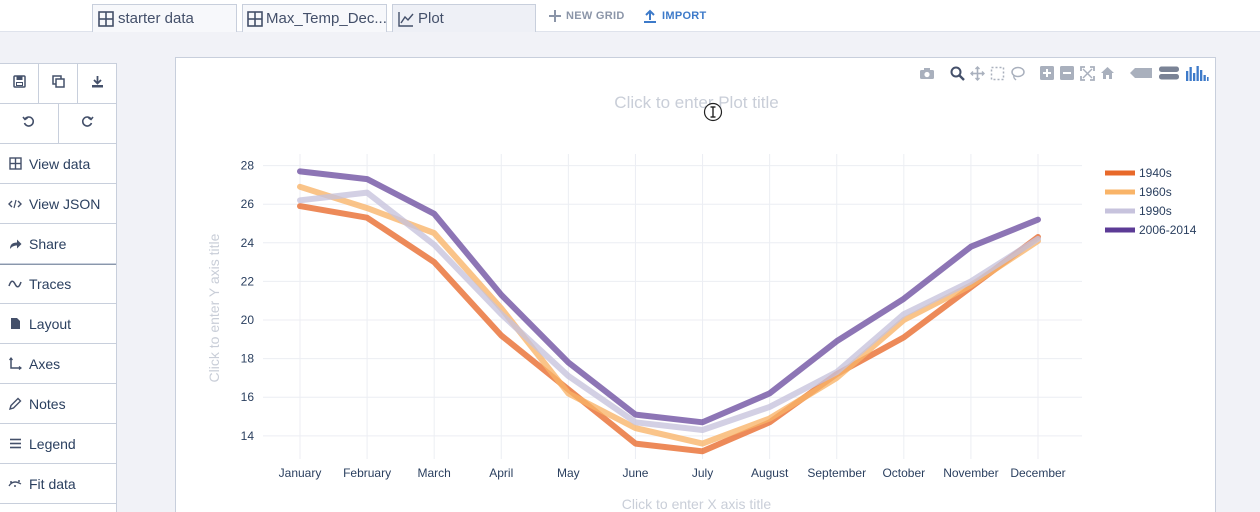  What do you see at coordinates (650, 16) in the screenshot?
I see `upload-icon` at bounding box center [650, 16].